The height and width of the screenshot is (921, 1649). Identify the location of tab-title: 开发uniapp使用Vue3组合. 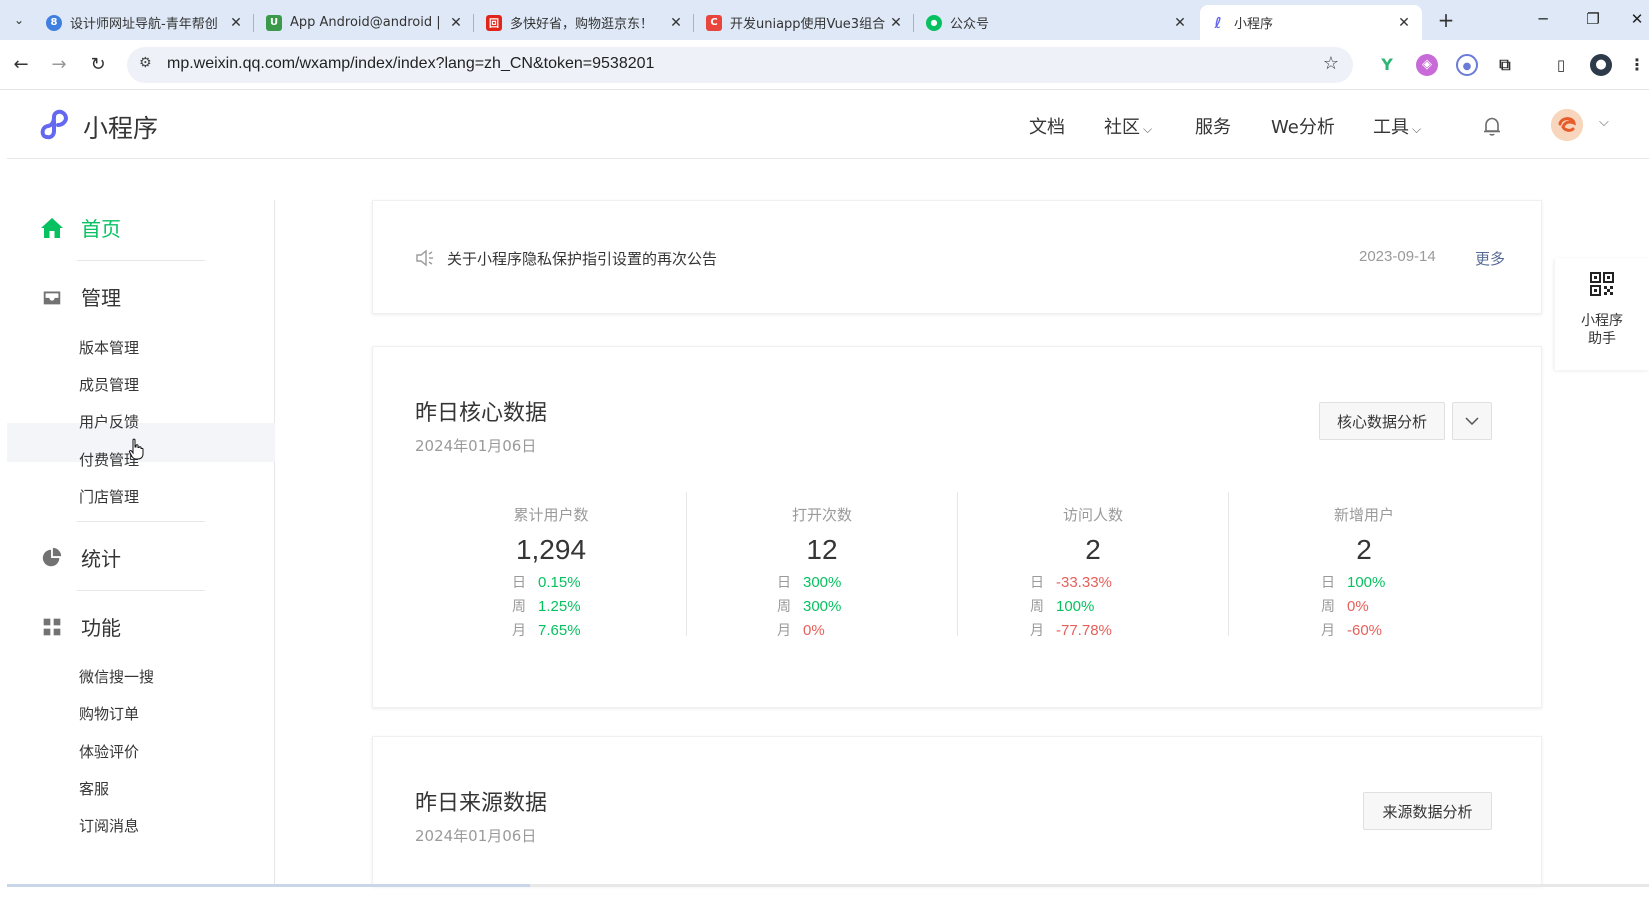
(808, 24).